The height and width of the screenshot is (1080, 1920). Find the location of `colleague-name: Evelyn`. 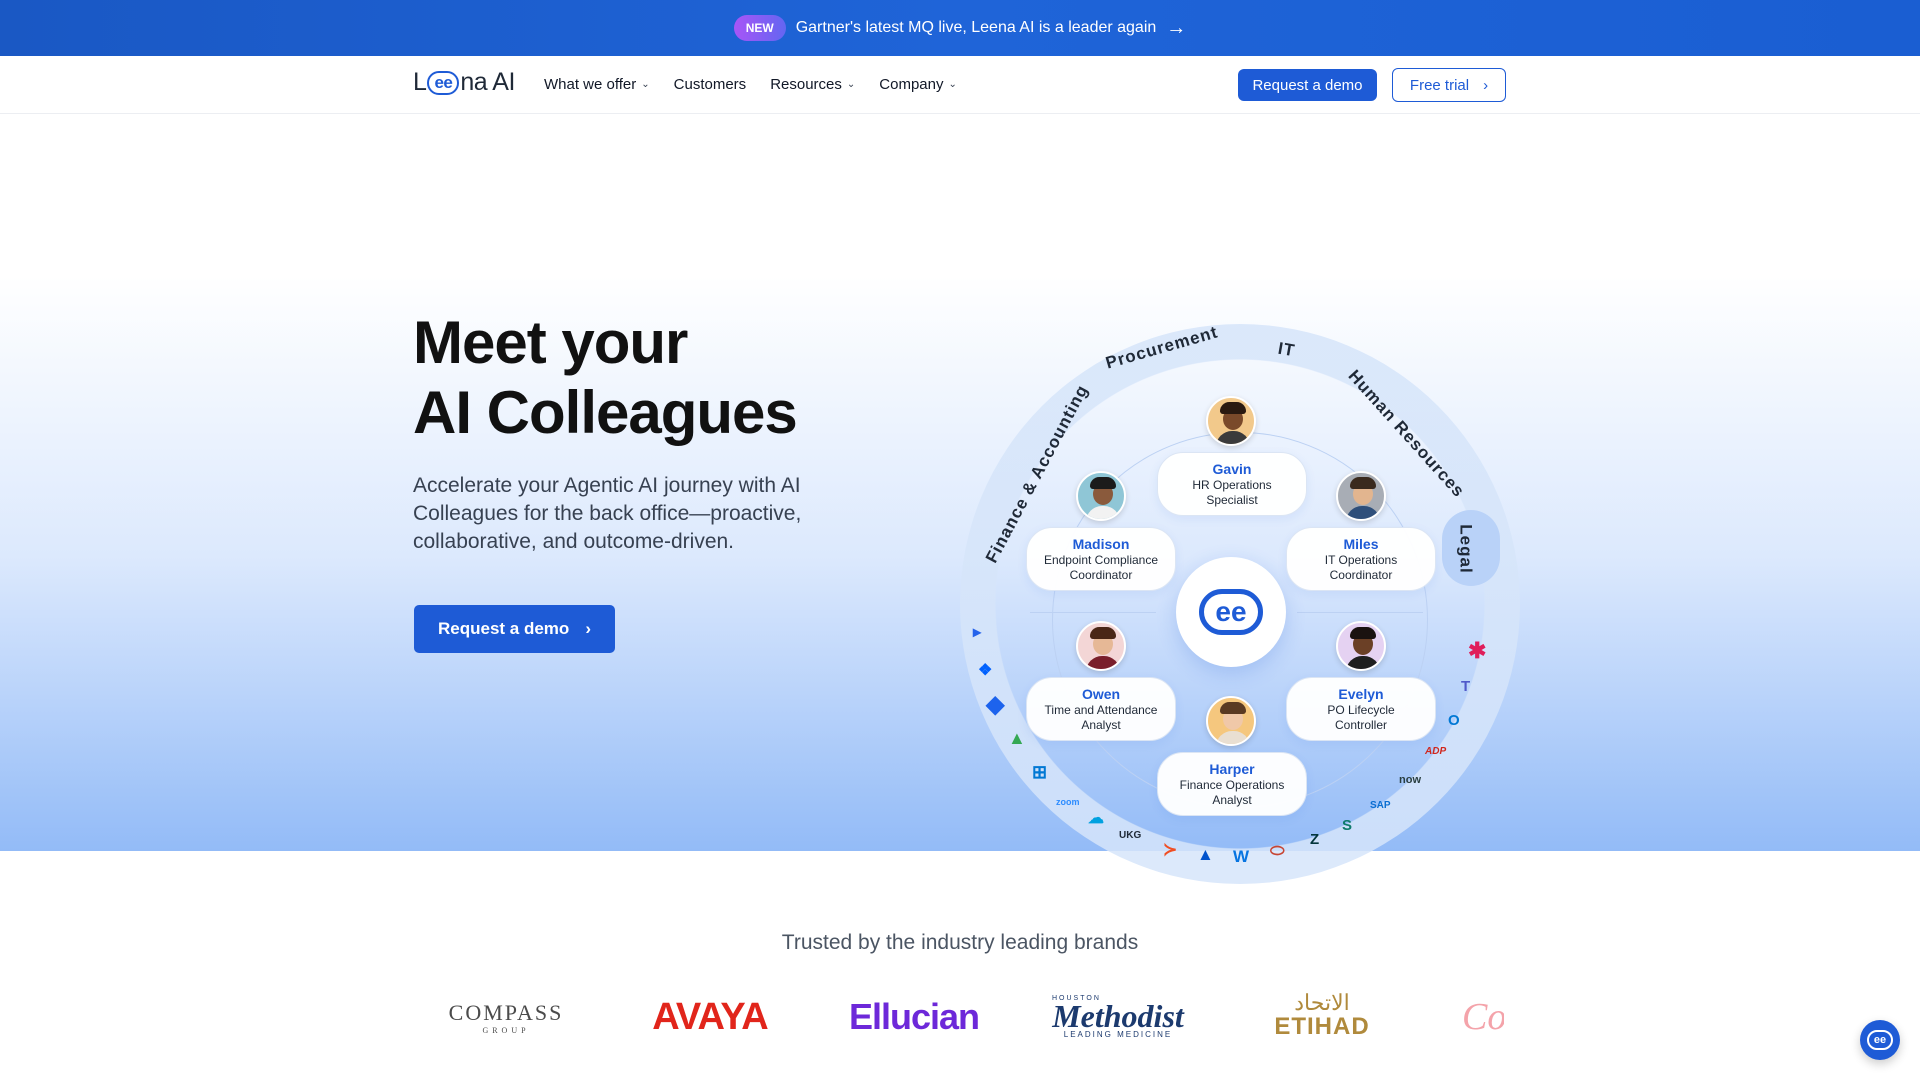

colleague-name: Evelyn is located at coordinates (1361, 694).